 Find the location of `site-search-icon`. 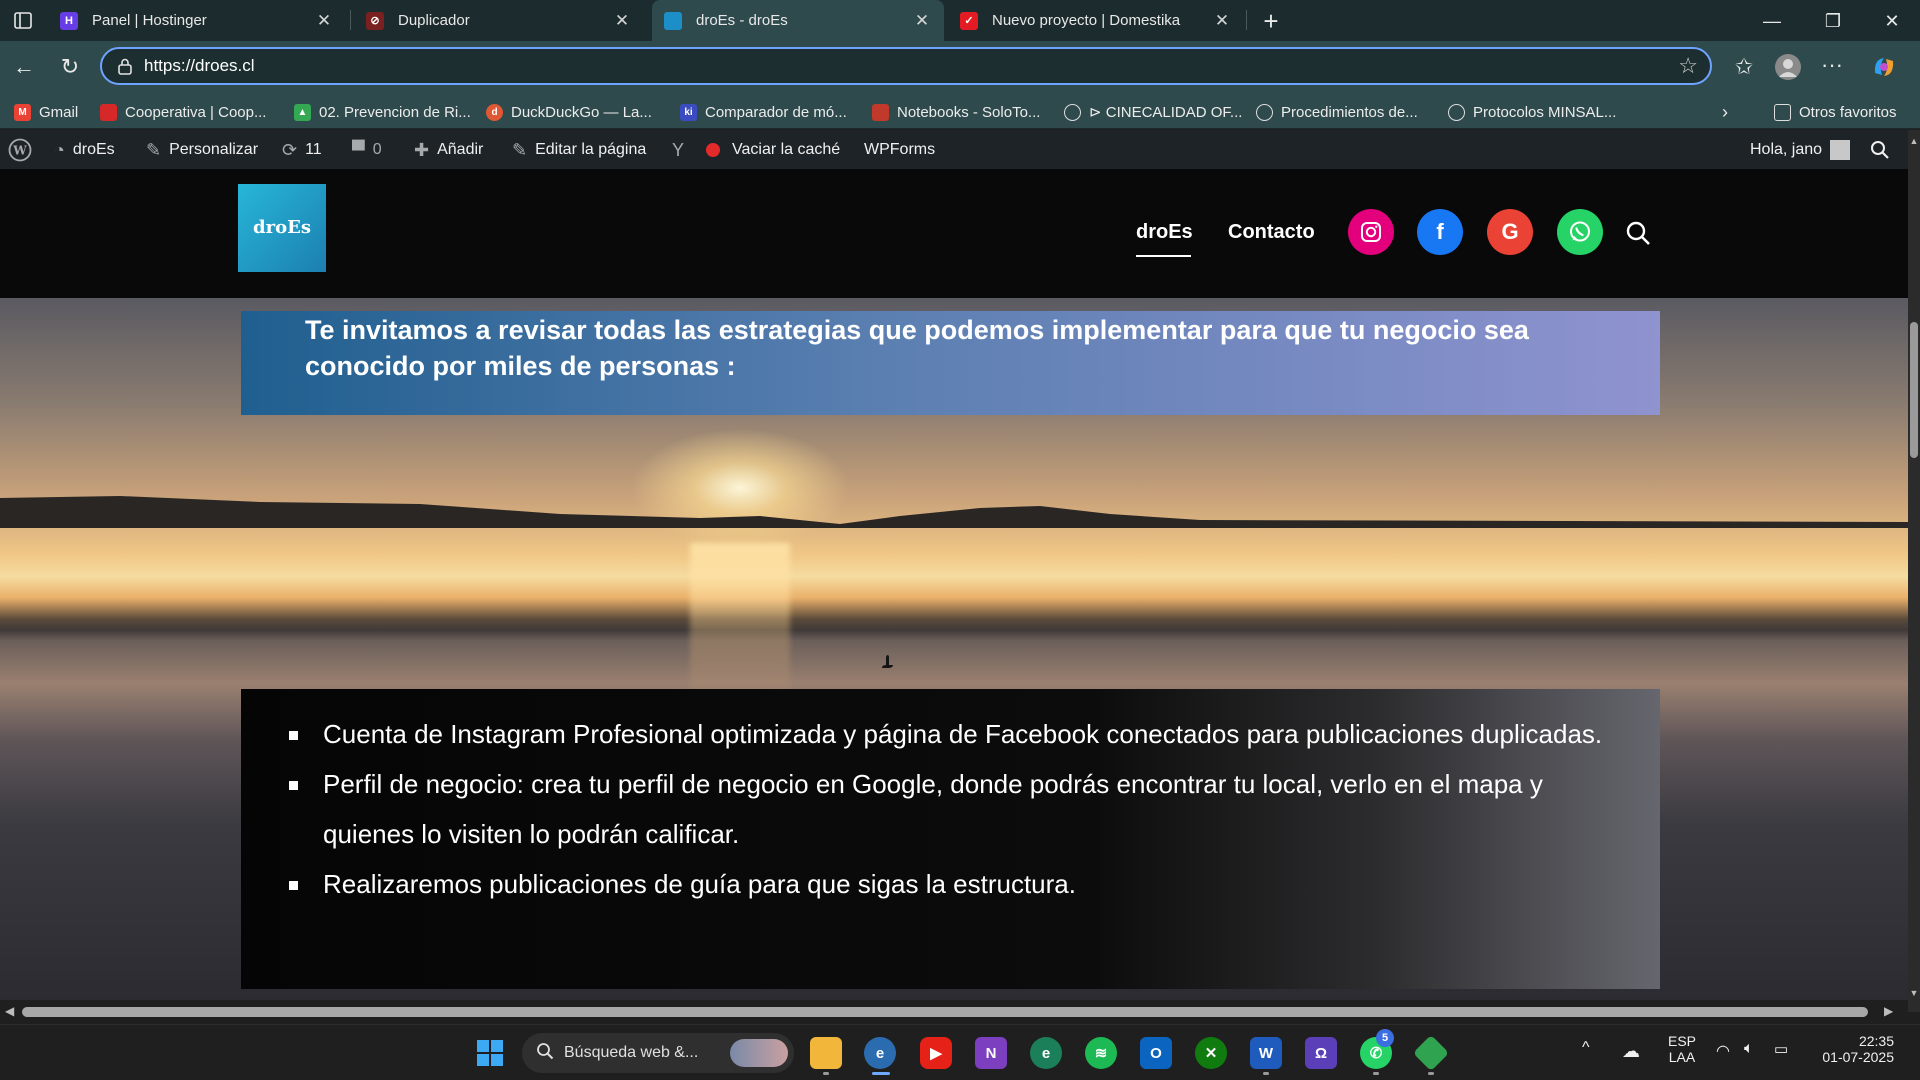

site-search-icon is located at coordinates (1638, 233).